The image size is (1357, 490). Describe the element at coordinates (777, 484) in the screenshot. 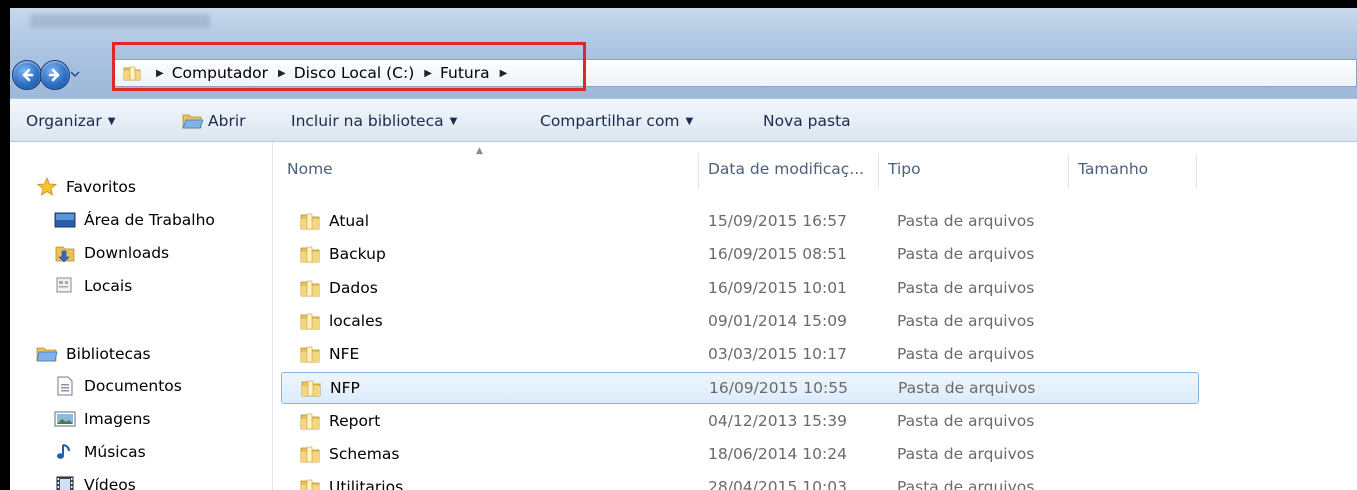

I see `file-date: 28/04/2015 10:03` at that location.